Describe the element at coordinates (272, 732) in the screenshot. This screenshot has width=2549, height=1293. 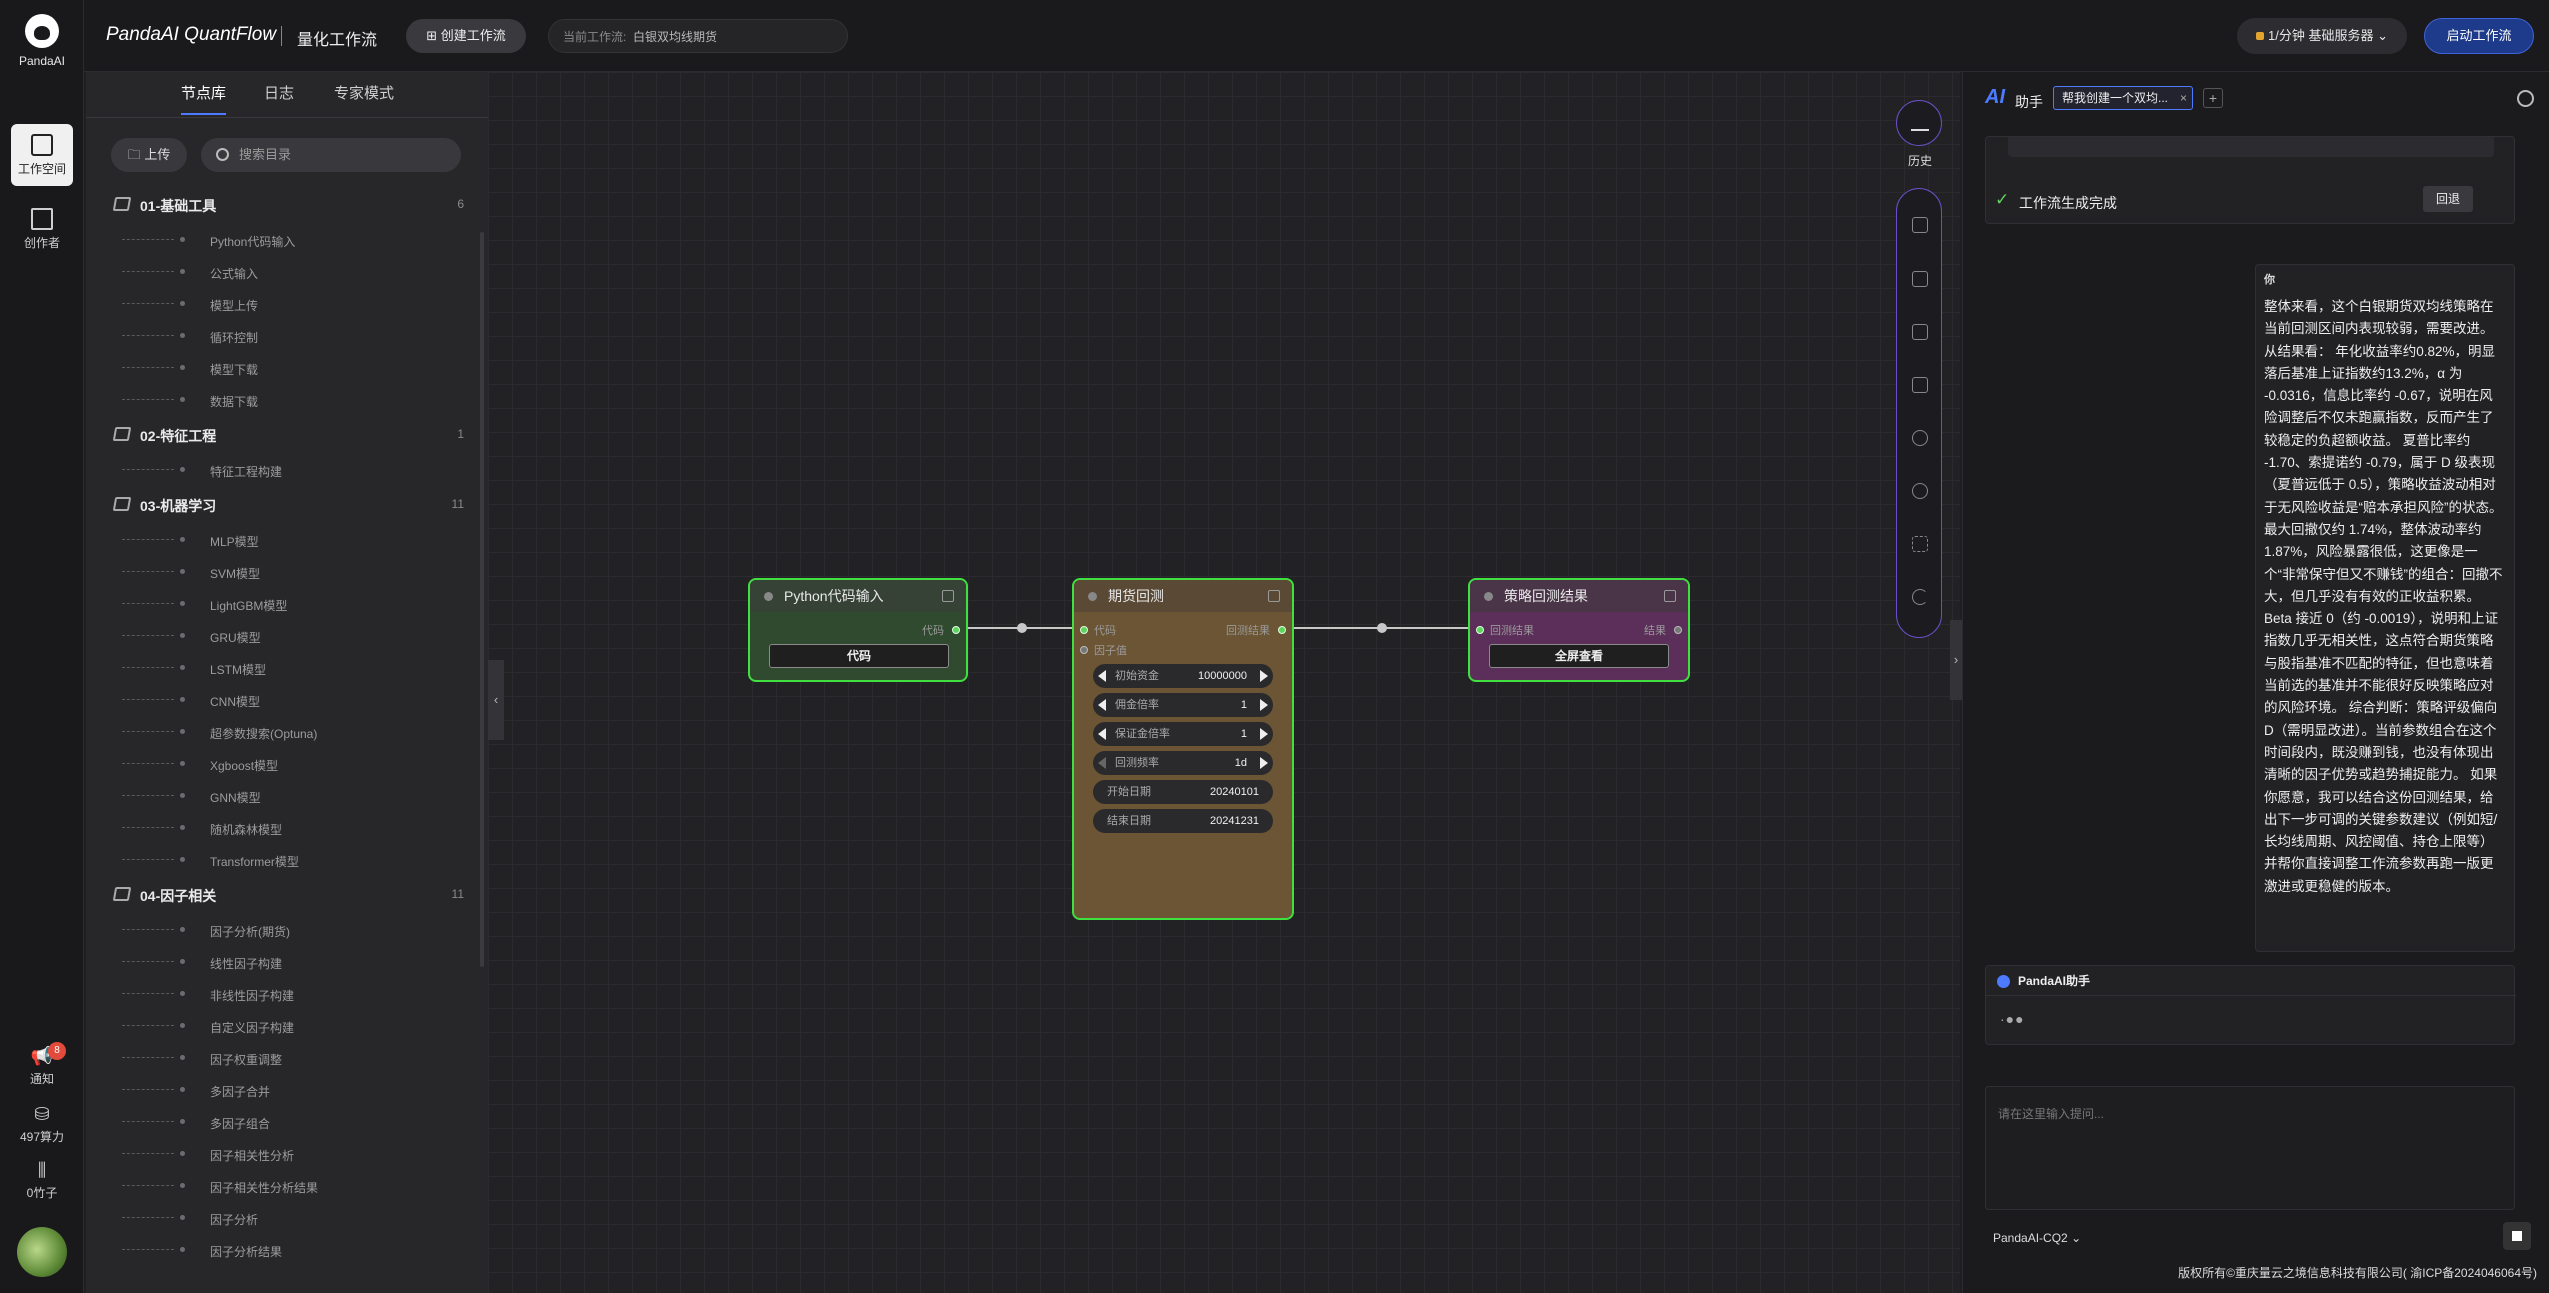
I see `library-item: 超参数搜索(Optuna)` at that location.